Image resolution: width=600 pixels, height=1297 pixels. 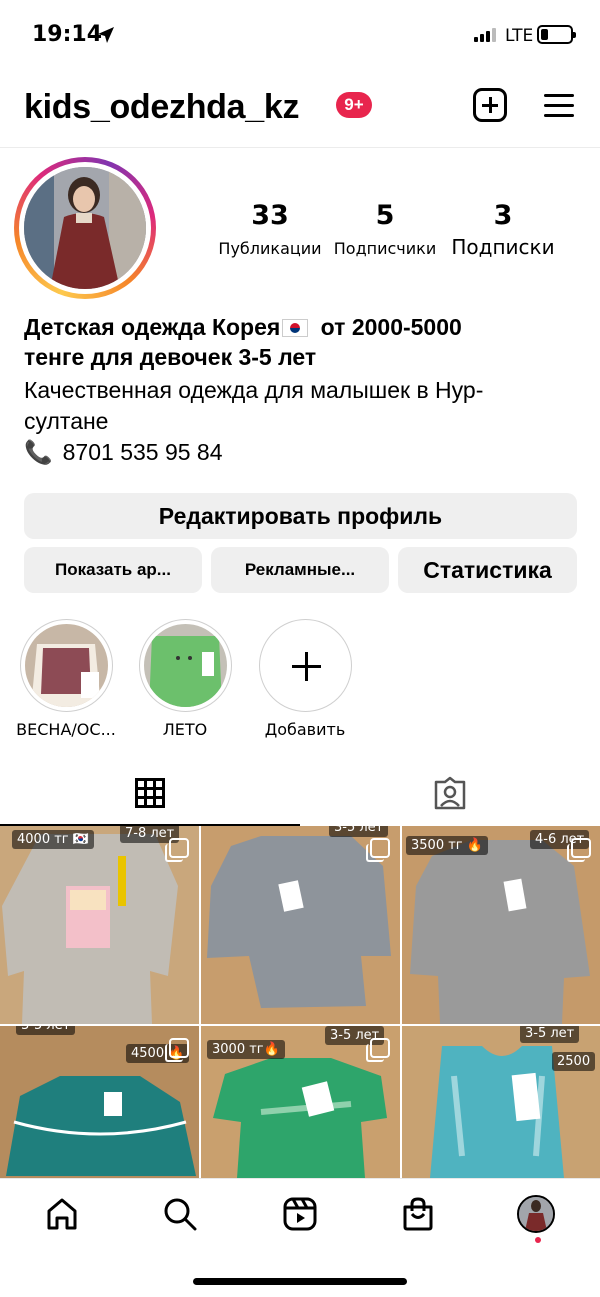 I want to click on phone-icon: 📞, so click(x=38, y=452).